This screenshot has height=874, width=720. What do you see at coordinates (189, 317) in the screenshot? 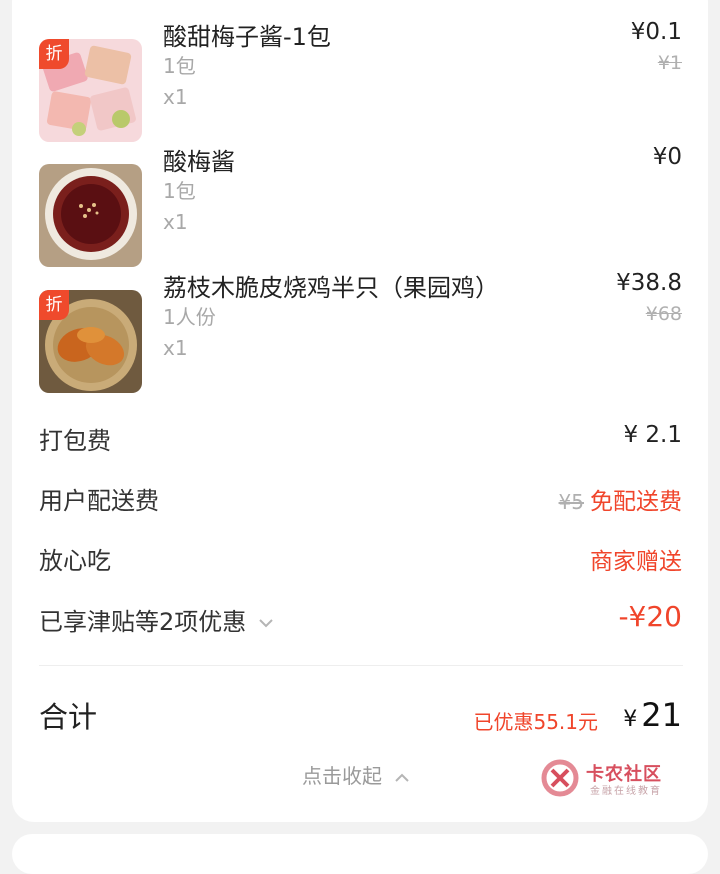
I see `item-spec: 1人份` at bounding box center [189, 317].